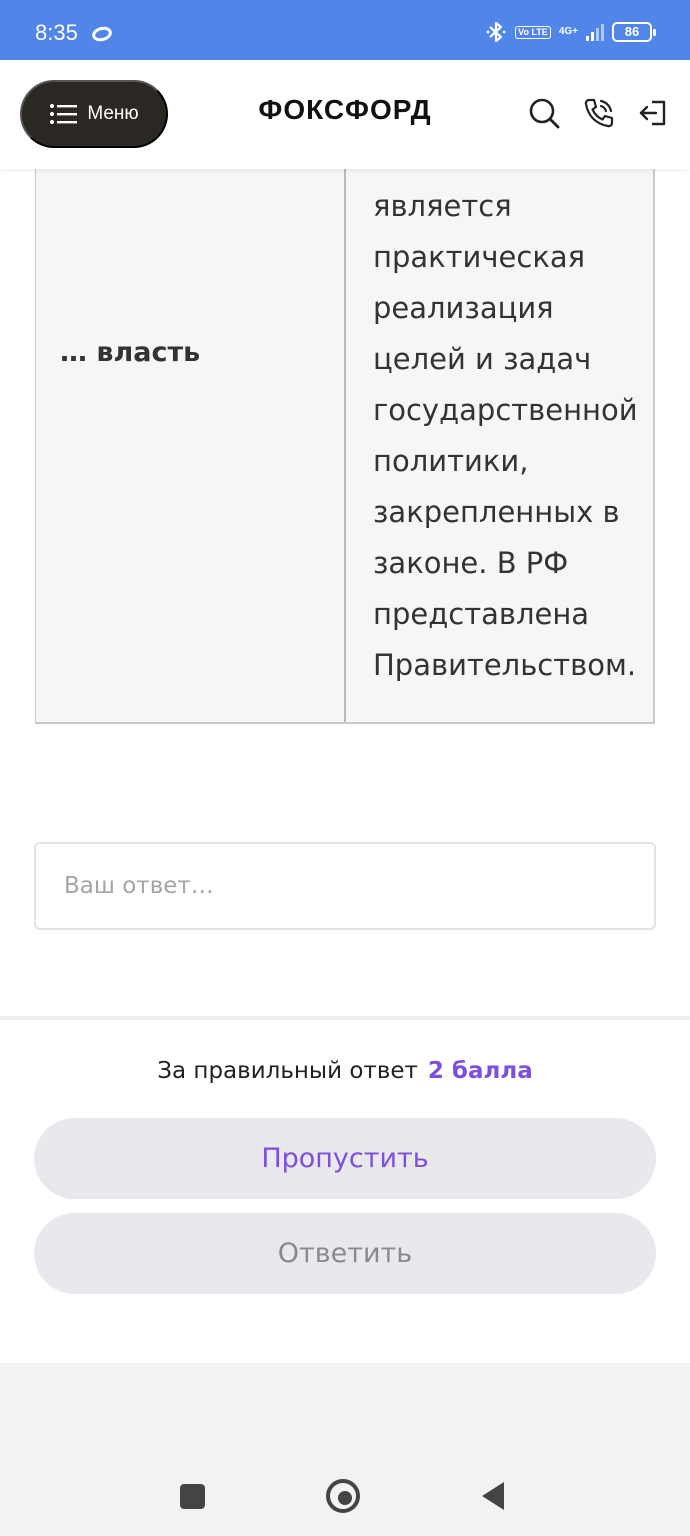  Describe the element at coordinates (345, 1158) in the screenshot. I see `skip-button: Пропустить` at that location.